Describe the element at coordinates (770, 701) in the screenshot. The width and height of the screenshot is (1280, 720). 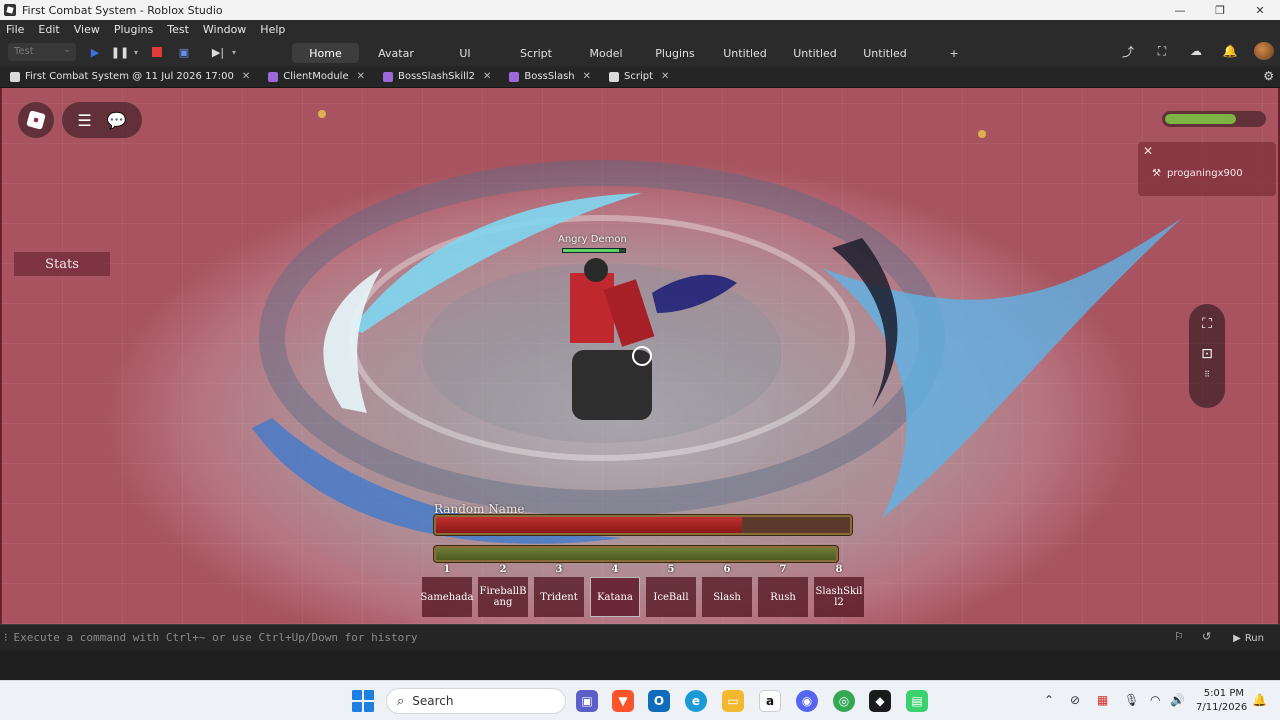
I see `amazon-icon: a` at that location.